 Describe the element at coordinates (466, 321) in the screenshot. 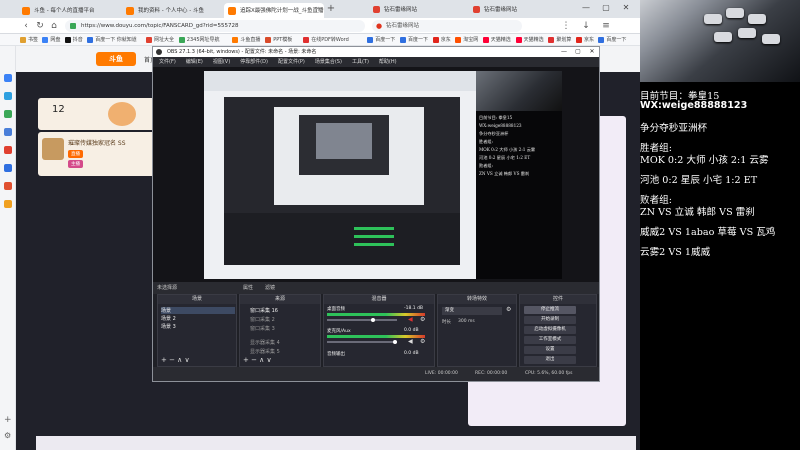

I see `duration-value: 300 ms` at that location.